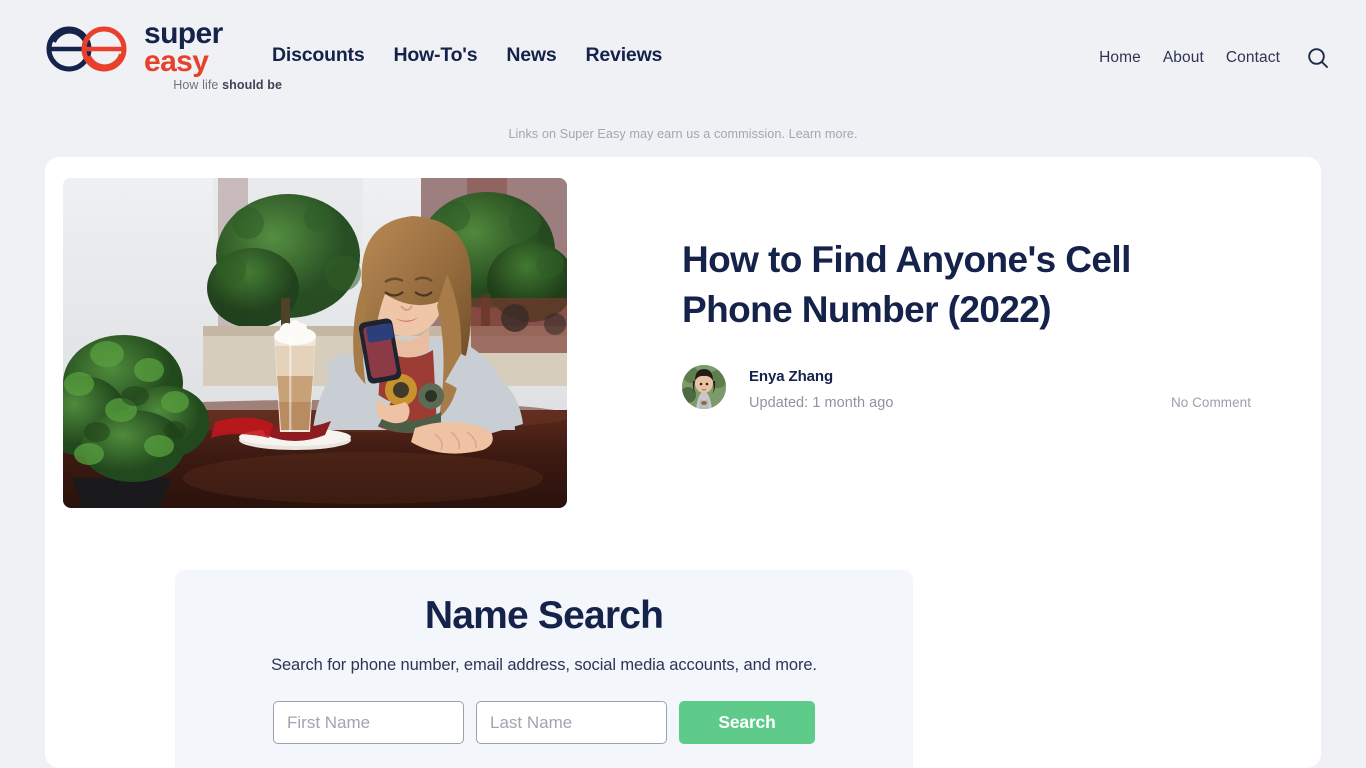  Describe the element at coordinates (571, 722) in the screenshot. I see `last-name-input` at that location.